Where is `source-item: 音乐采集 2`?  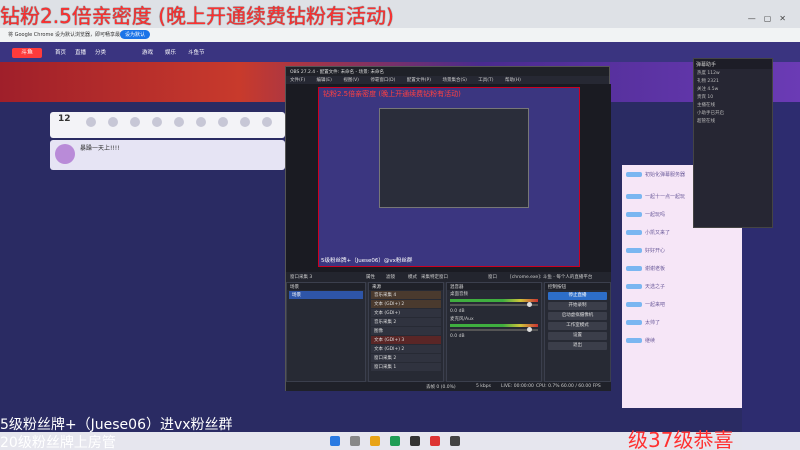
source-item: 音乐采集 2 is located at coordinates (406, 322).